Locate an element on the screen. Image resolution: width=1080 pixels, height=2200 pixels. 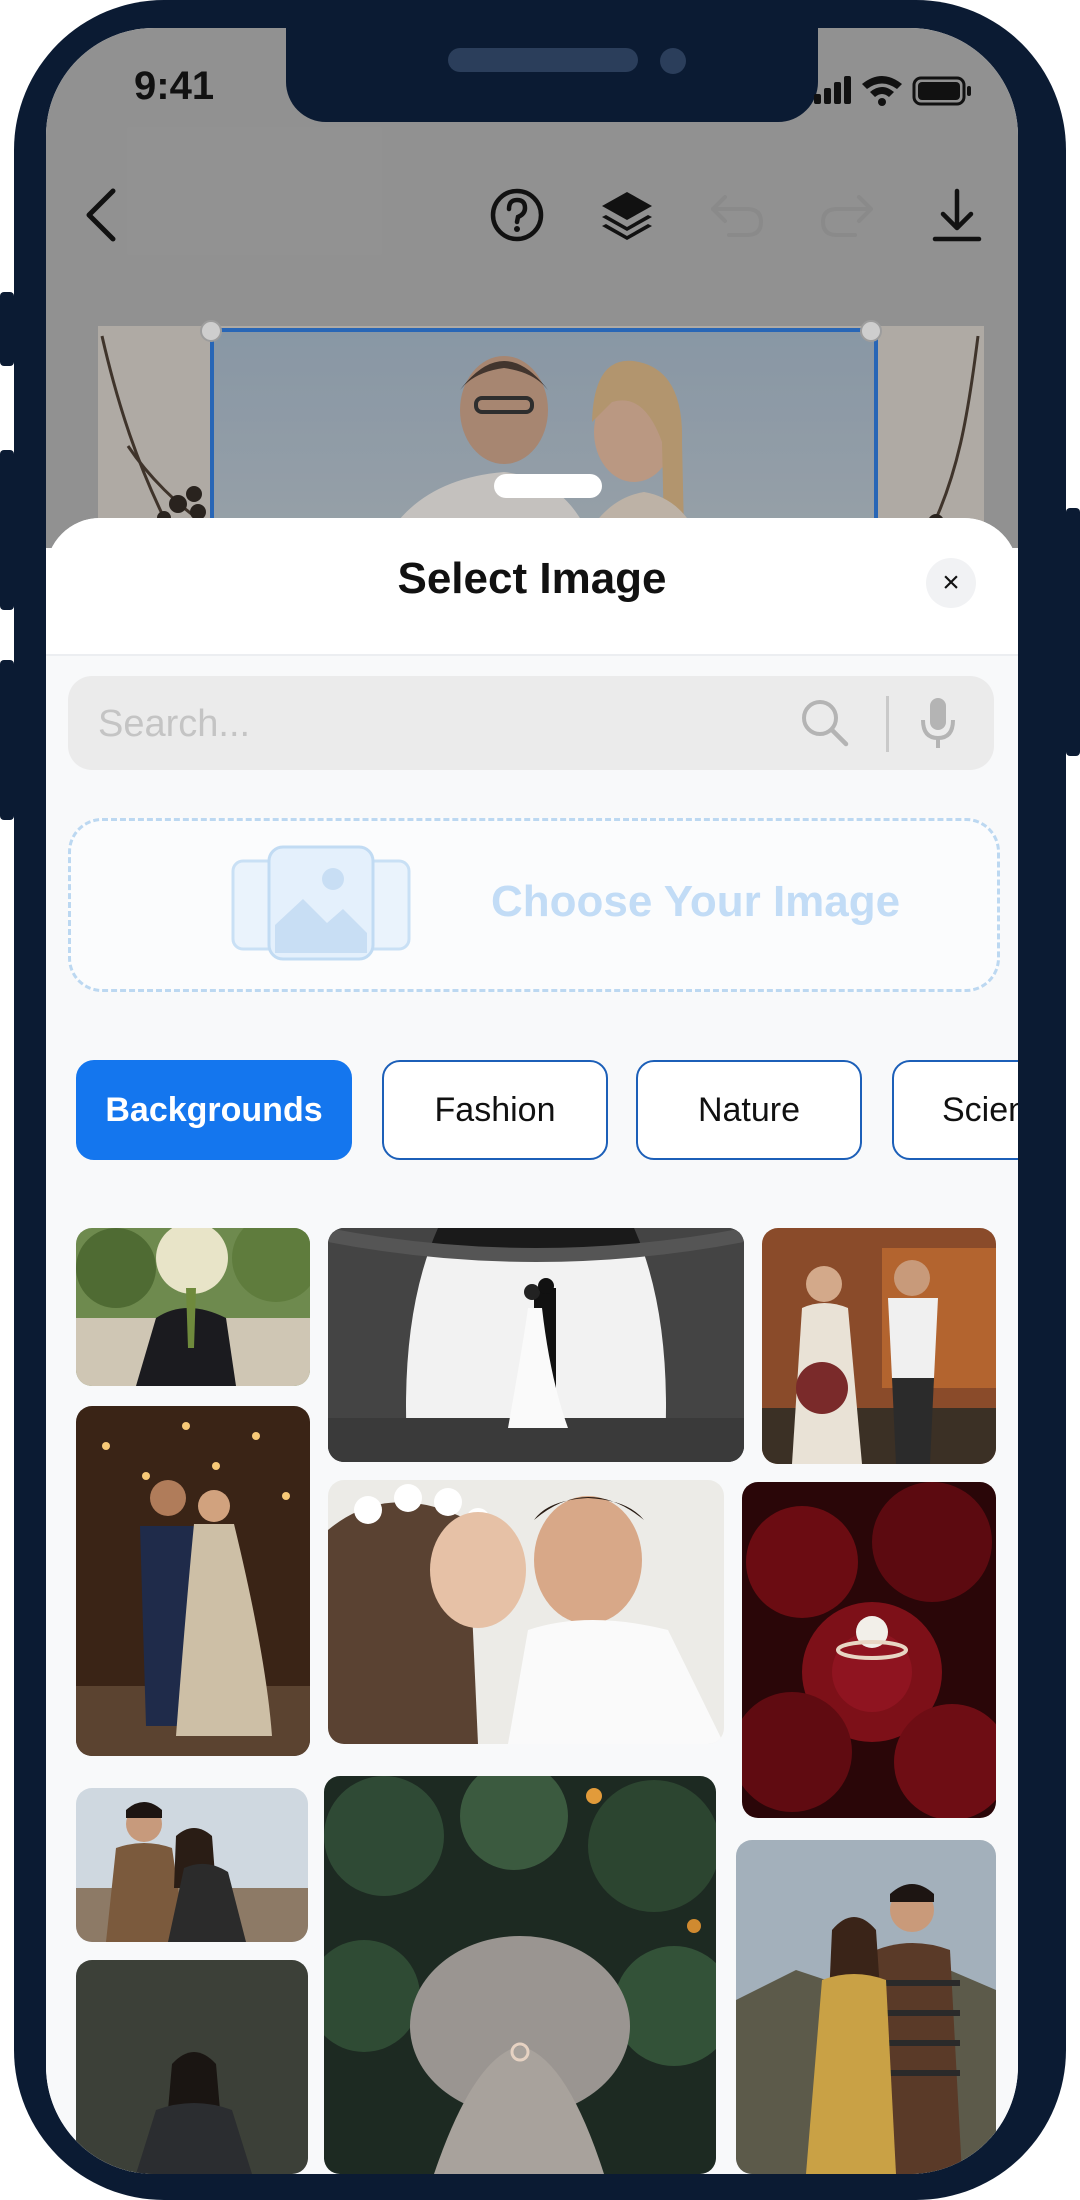
close-button: × is located at coordinates (951, 583).